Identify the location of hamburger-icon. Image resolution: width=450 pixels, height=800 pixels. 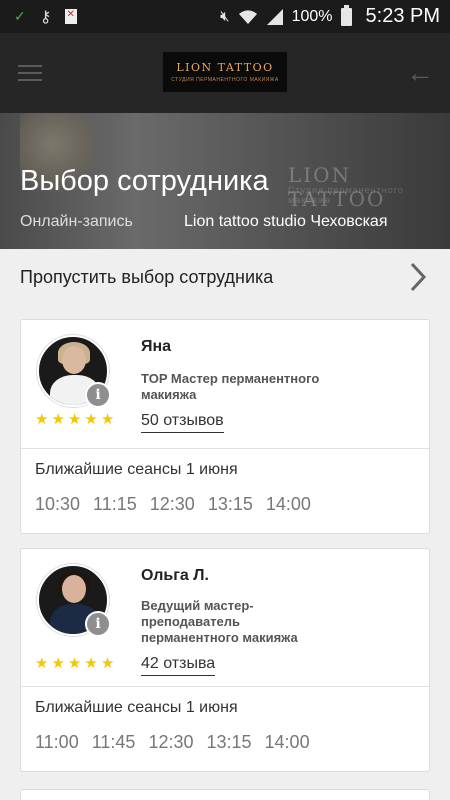
(30, 73).